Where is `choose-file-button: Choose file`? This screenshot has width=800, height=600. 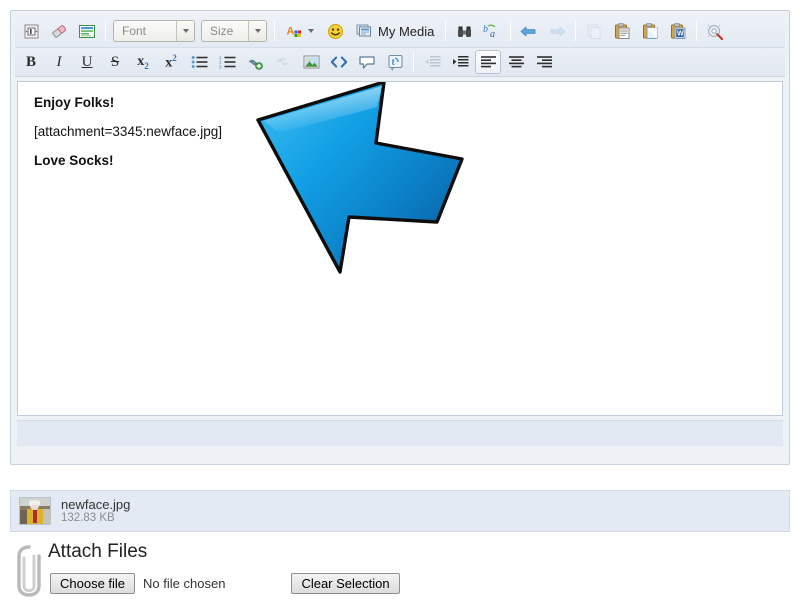 choose-file-button: Choose file is located at coordinates (93, 583).